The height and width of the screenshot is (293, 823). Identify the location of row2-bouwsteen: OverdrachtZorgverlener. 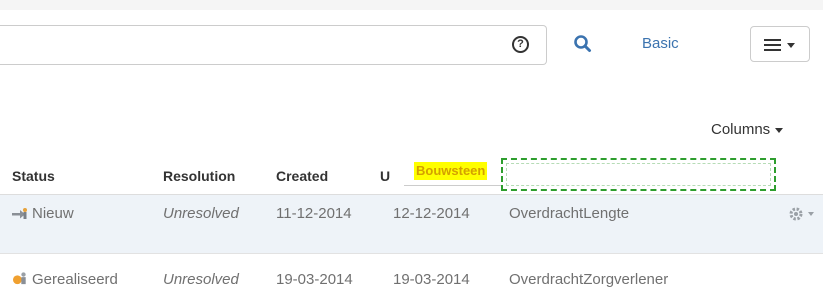
(589, 279).